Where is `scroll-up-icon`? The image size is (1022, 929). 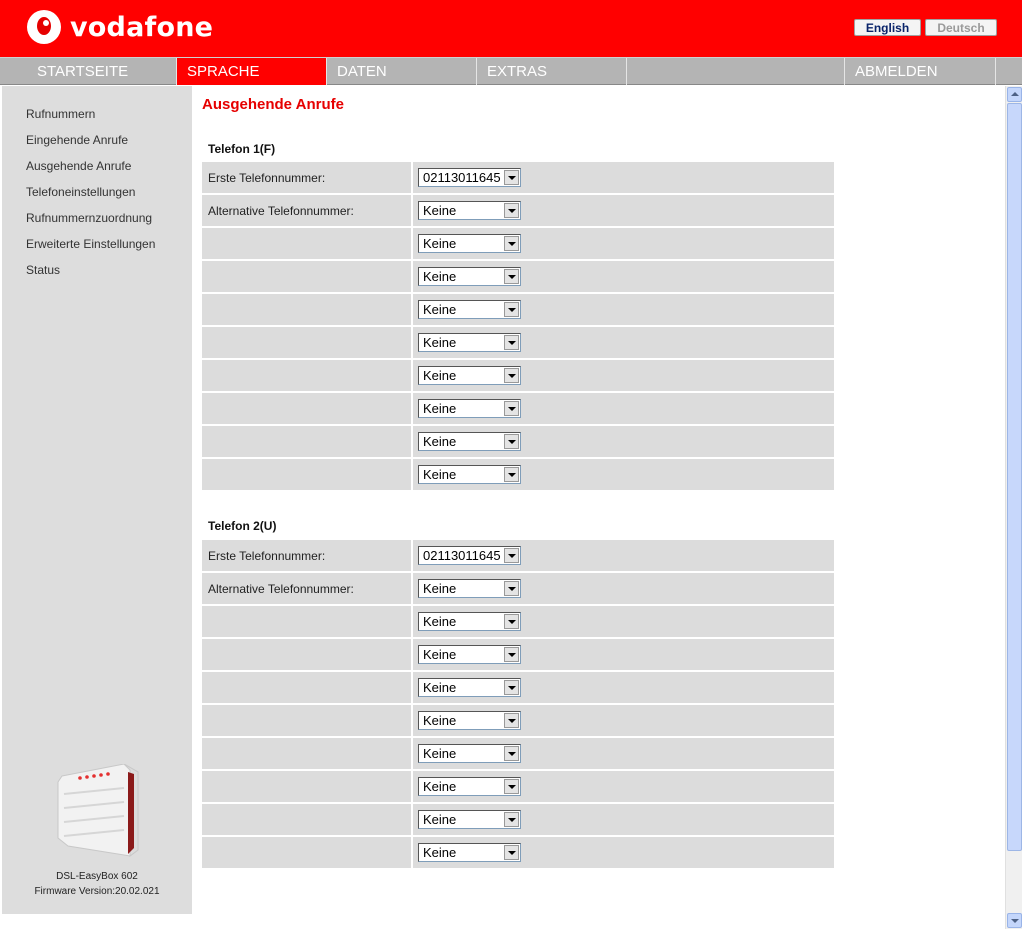
scroll-up-icon is located at coordinates (1014, 94).